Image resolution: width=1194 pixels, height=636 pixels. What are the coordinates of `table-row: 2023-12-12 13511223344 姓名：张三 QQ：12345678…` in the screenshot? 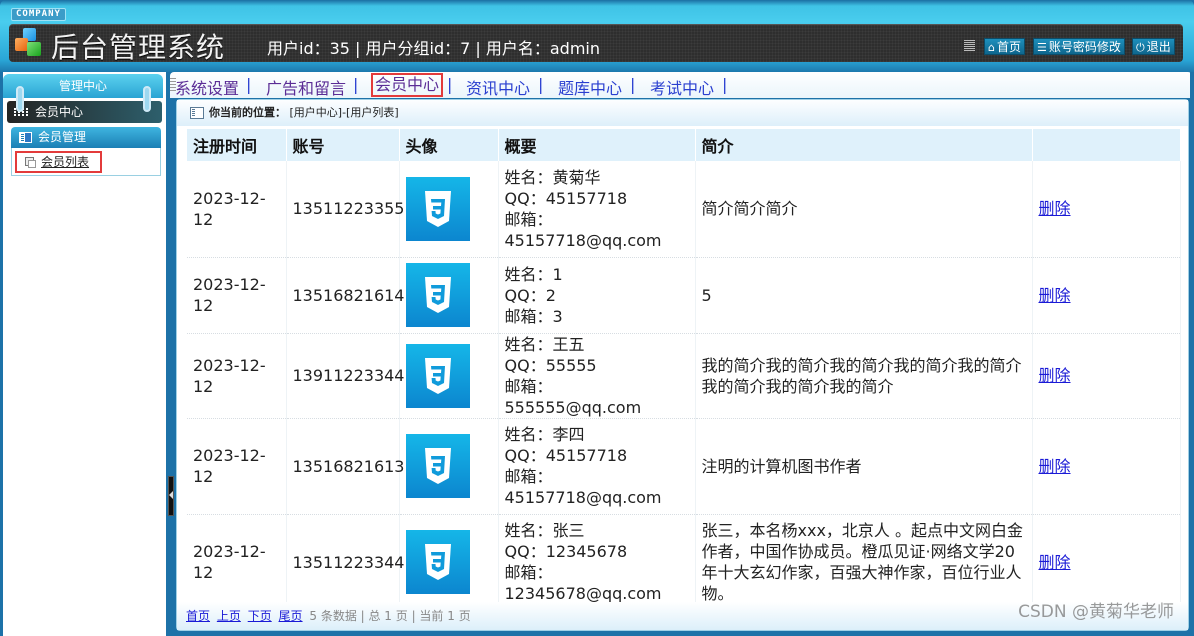 It's located at (684, 562).